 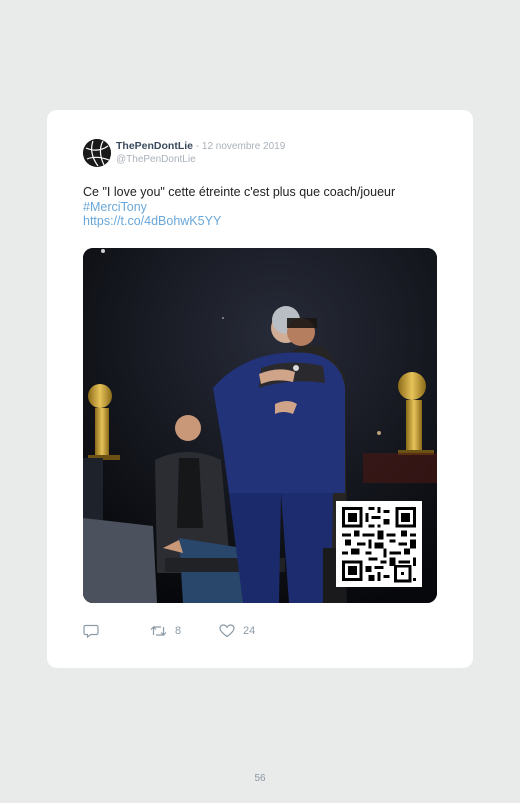 What do you see at coordinates (156, 159) in the screenshot?
I see `user-handle: @ThePenDontLie` at bounding box center [156, 159].